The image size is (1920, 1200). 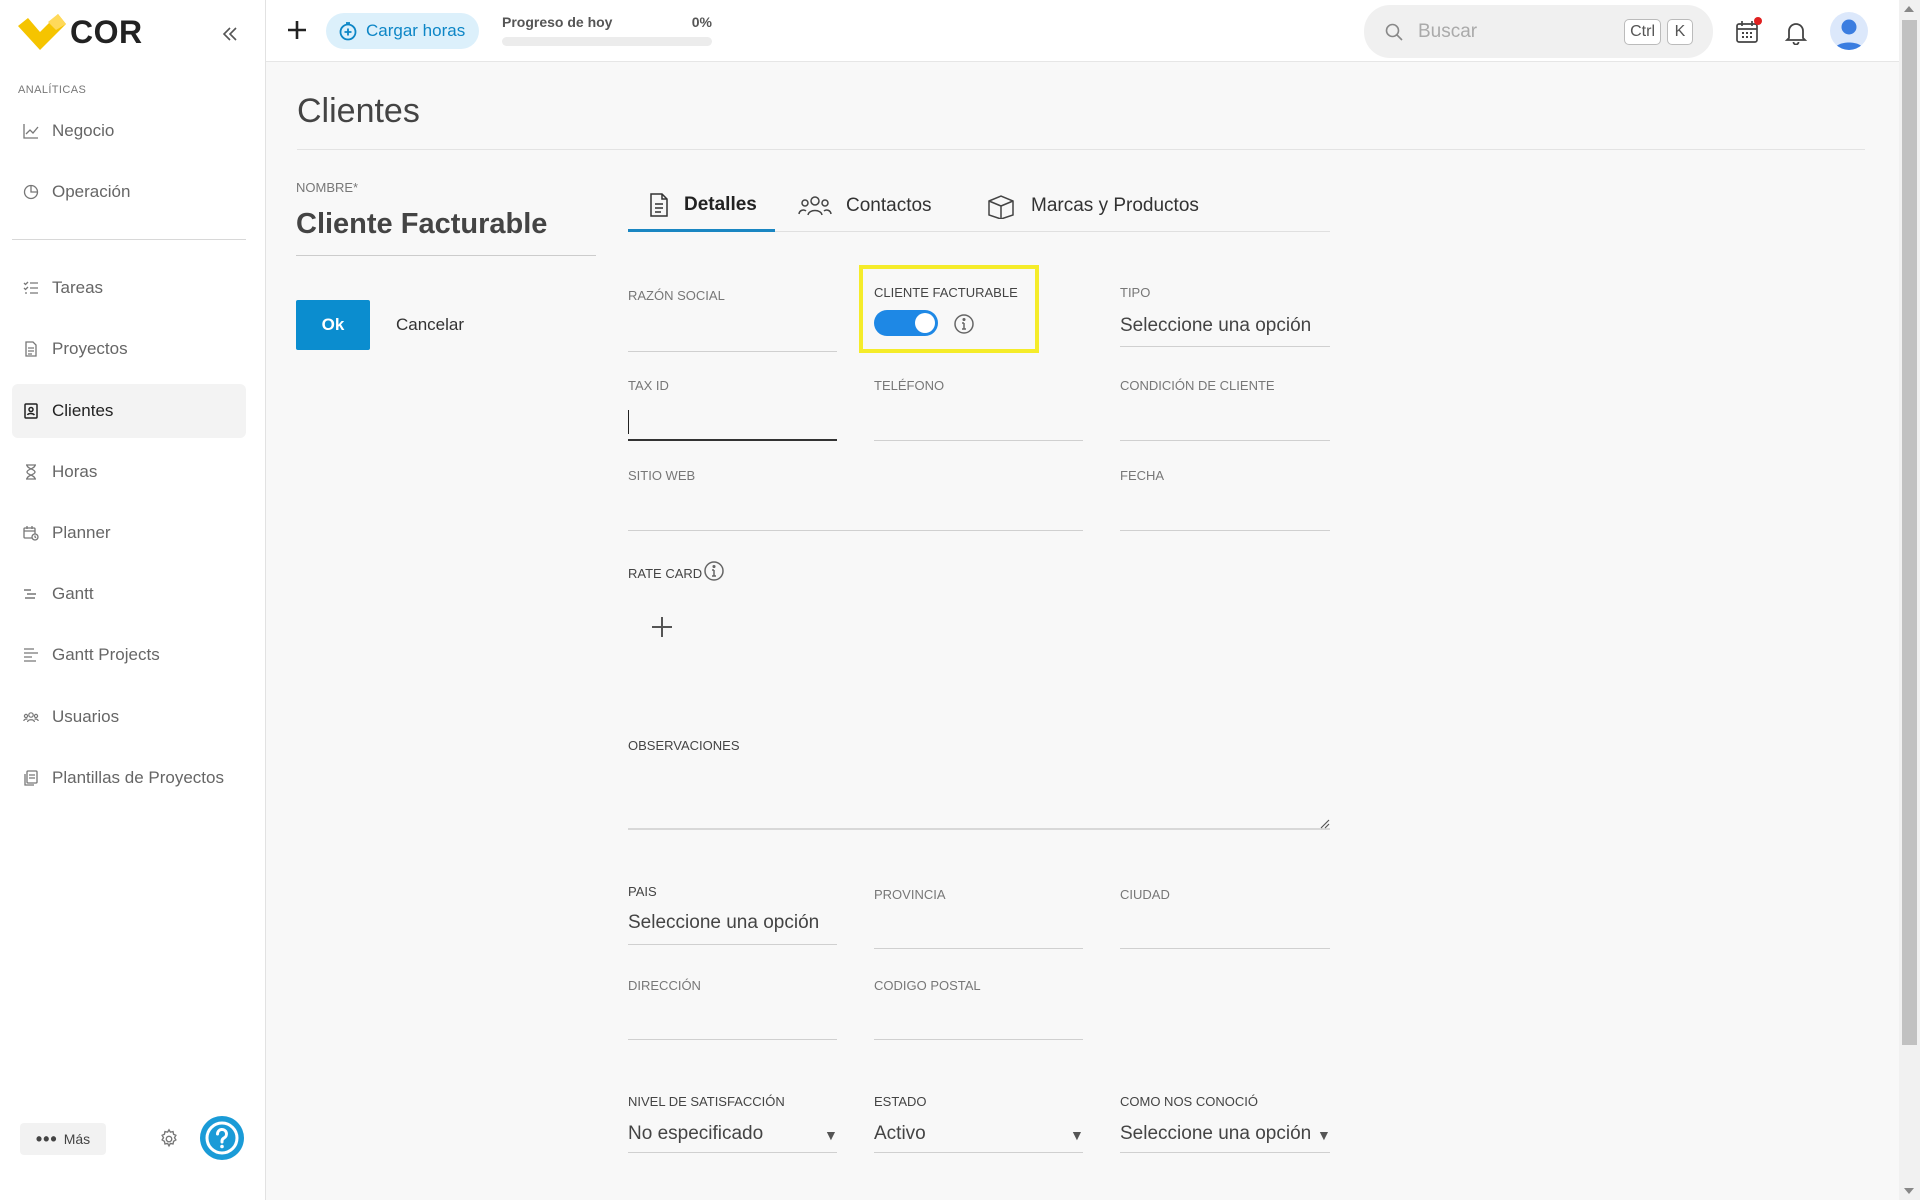 I want to click on detail-tabs: Detalles Contactos Marcas y Productos, so click(x=979, y=206).